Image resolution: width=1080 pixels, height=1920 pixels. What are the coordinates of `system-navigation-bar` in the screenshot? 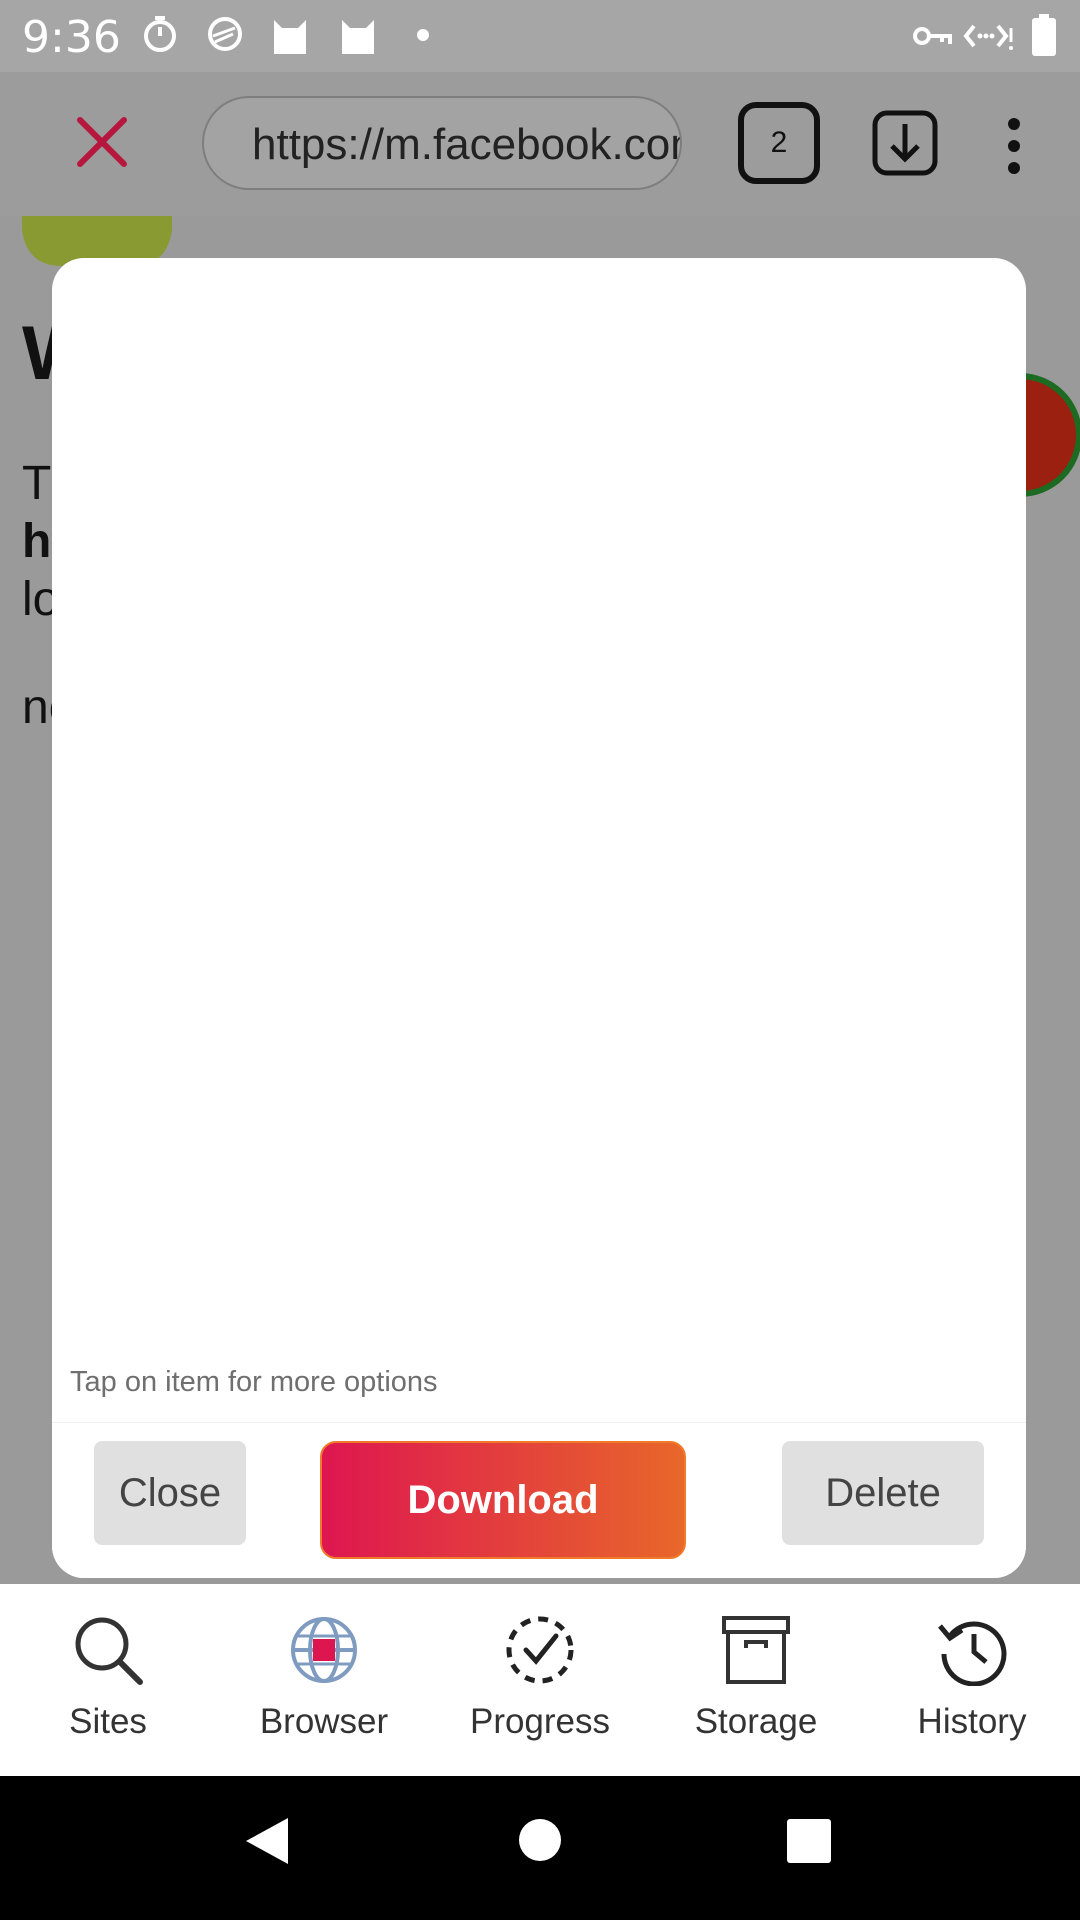 It's located at (540, 1848).